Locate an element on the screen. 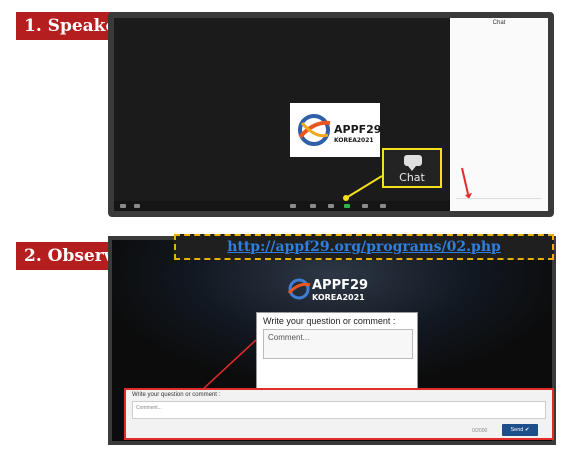 The height and width of the screenshot is (449, 566). video-icon is located at coordinates (137, 206).